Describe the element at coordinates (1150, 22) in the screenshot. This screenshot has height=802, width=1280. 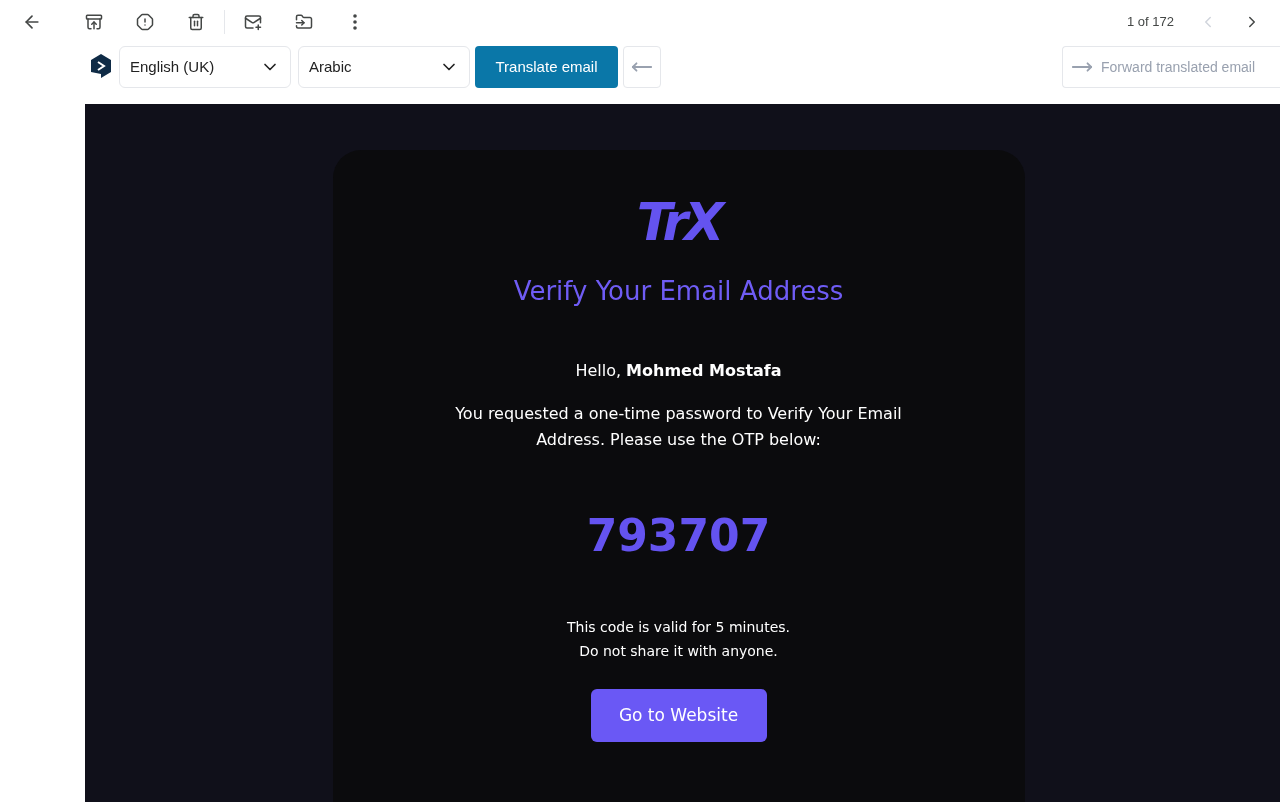
I see `pager-text: 1 of 172` at that location.